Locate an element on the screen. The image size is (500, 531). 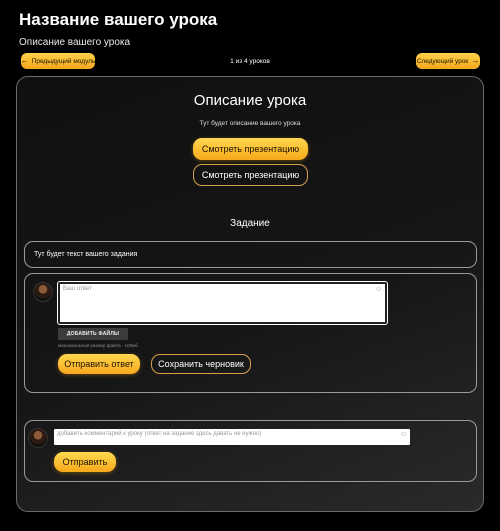
page-title: Название вашего урока is located at coordinates (118, 19).